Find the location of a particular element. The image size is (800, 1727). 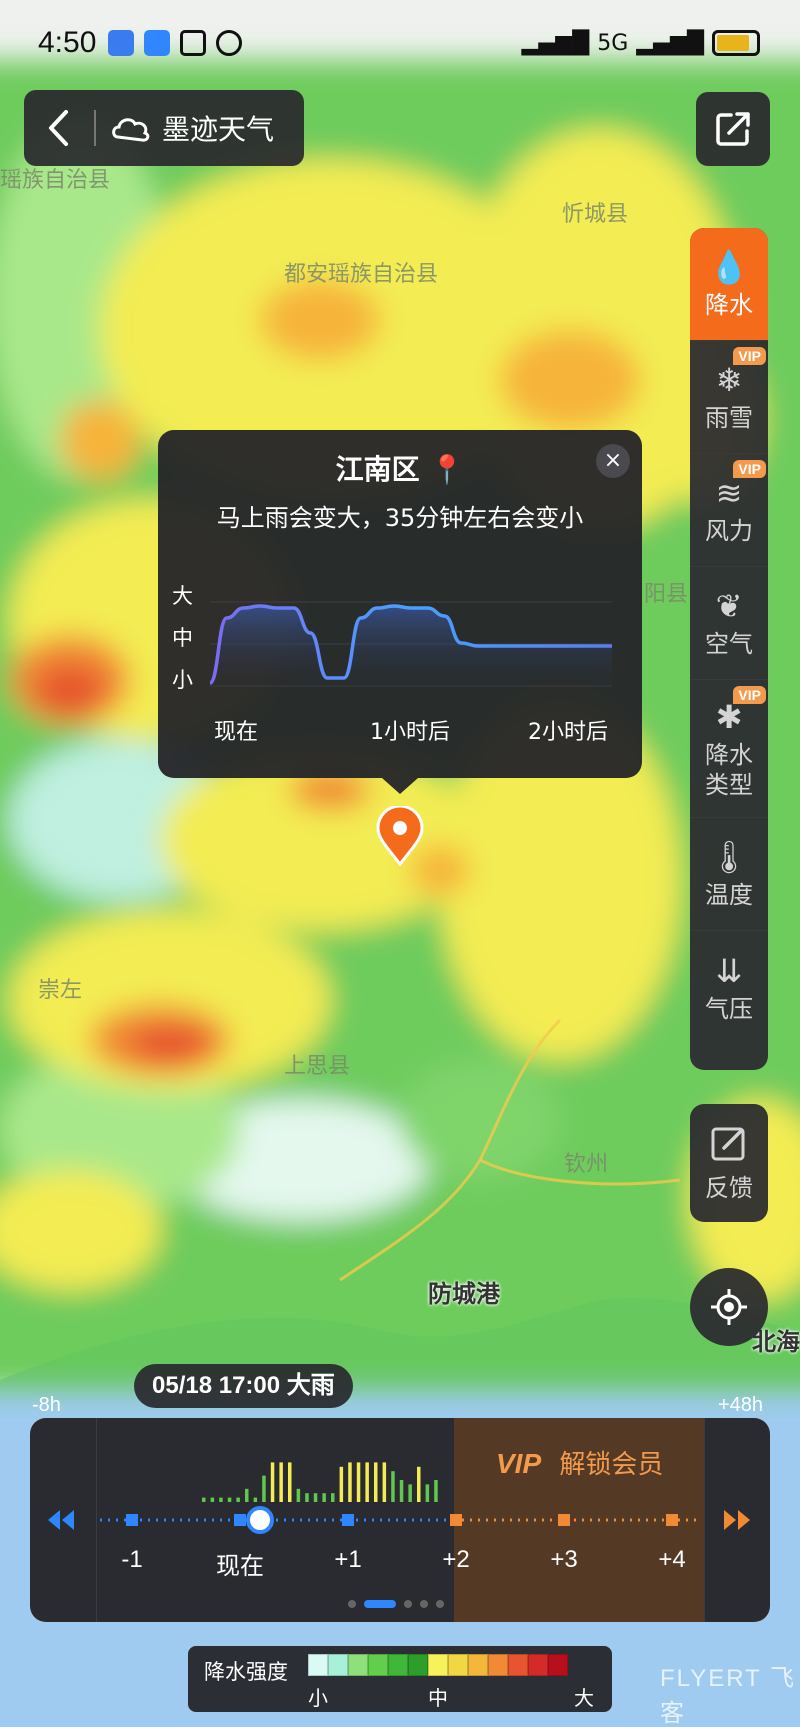

legend-mid: 中 is located at coordinates (438, 1698).